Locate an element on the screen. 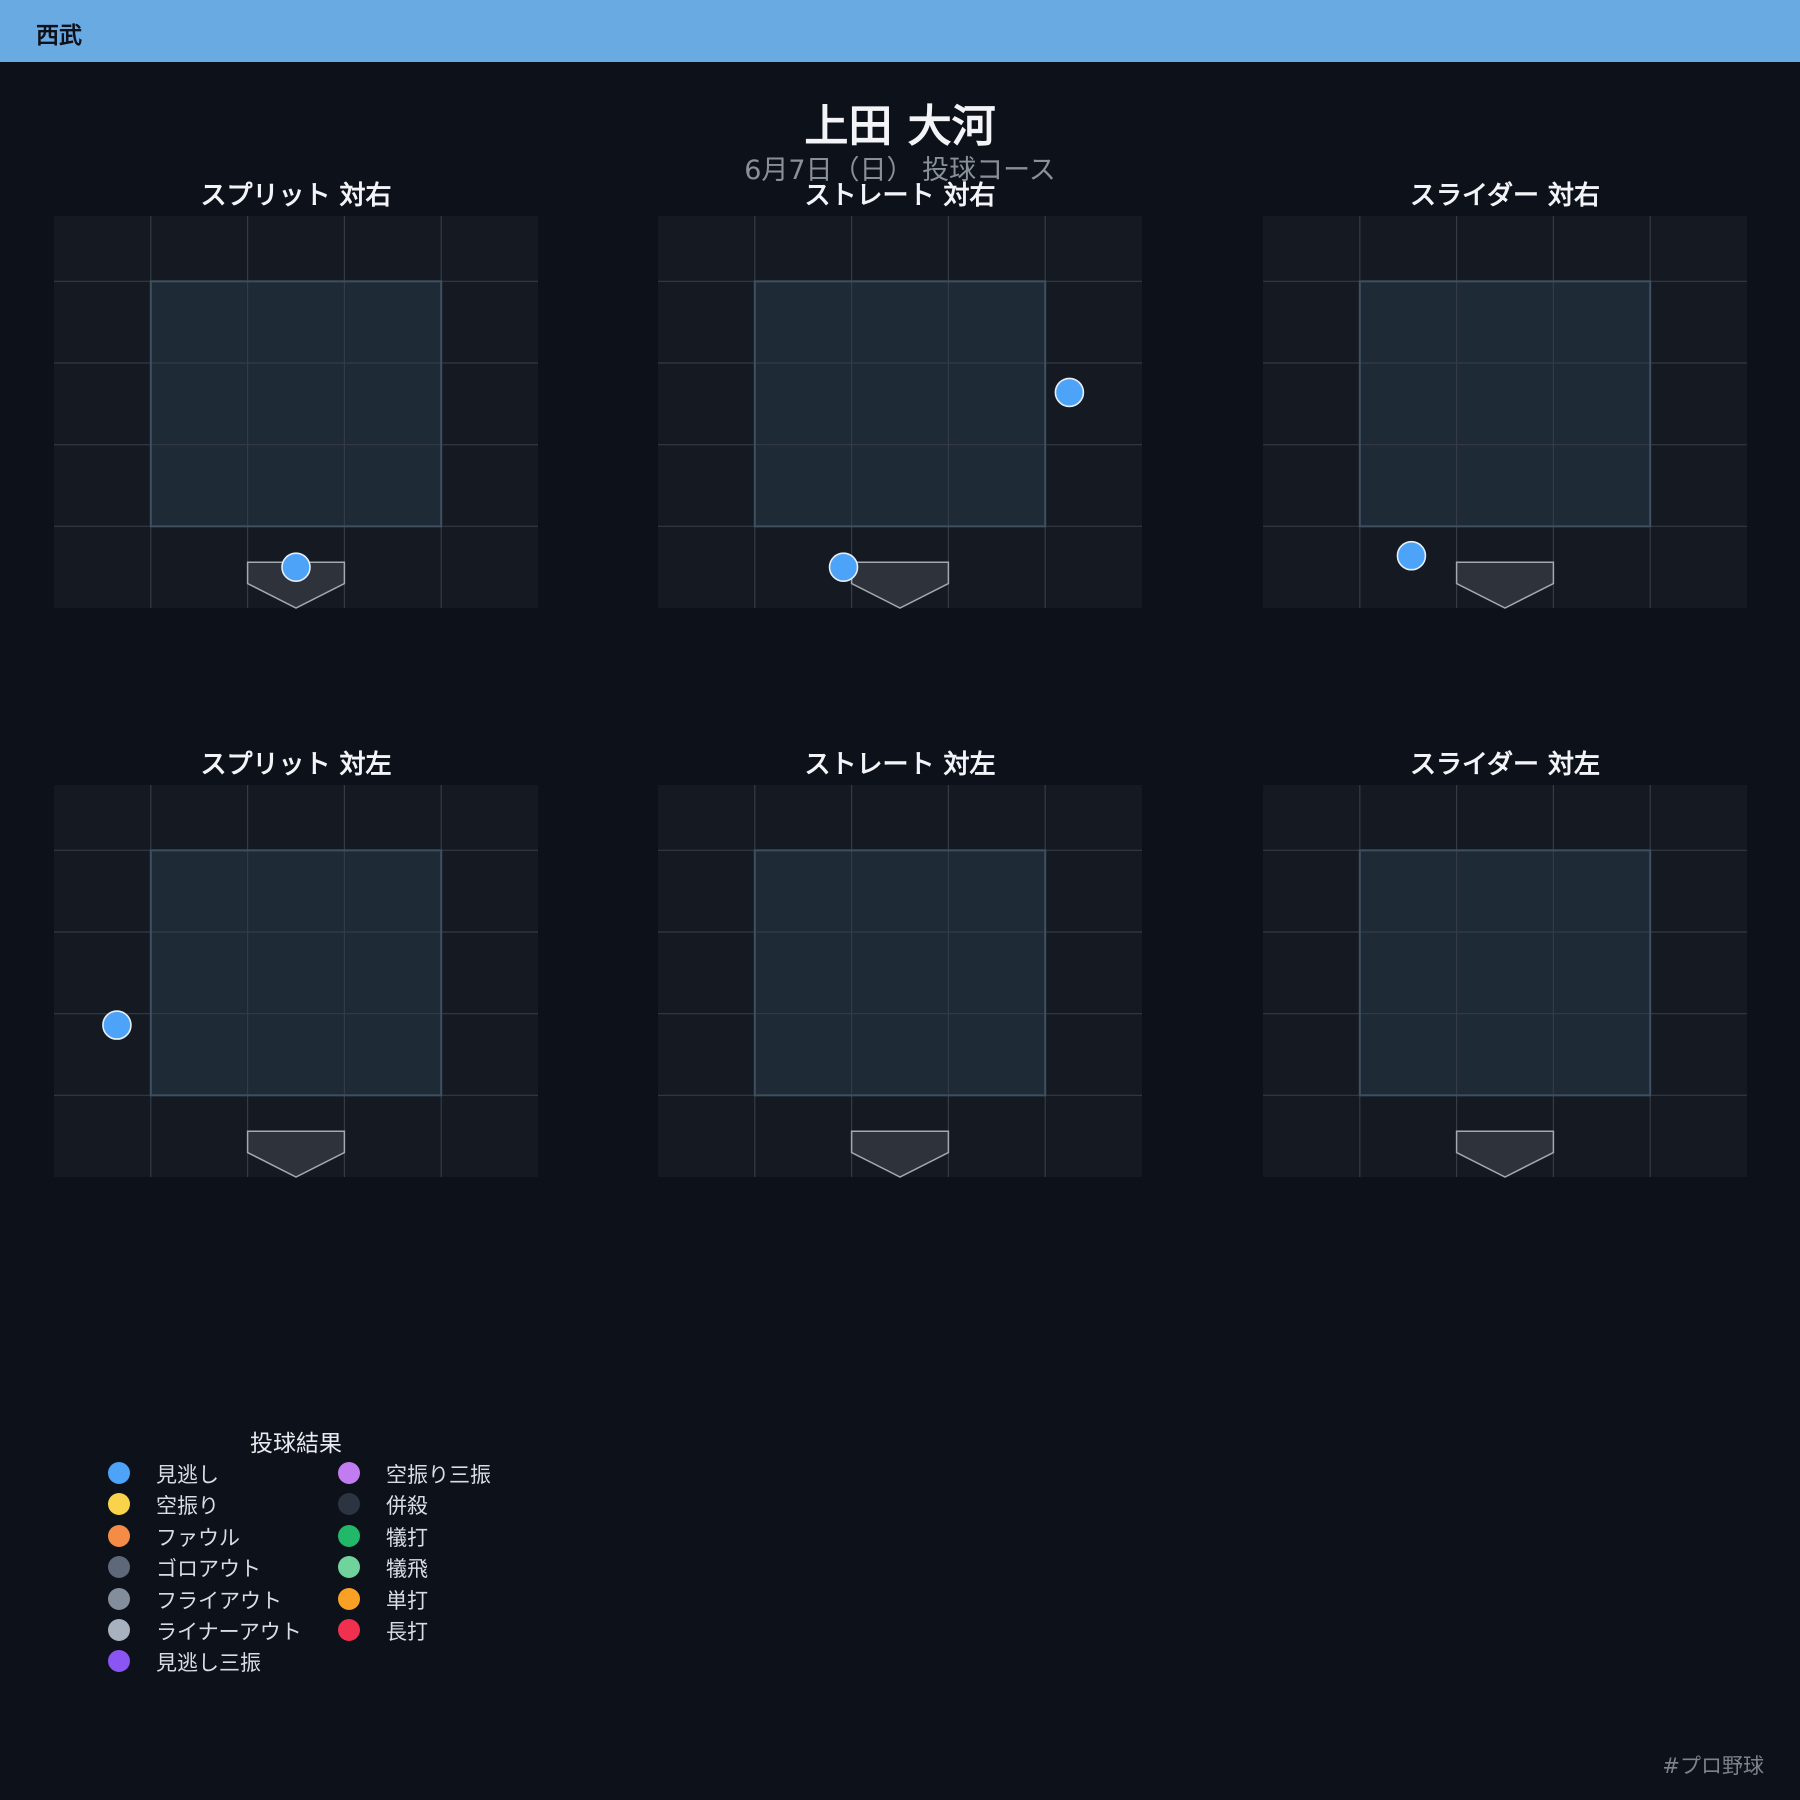 The width and height of the screenshot is (1800, 1800). legend-label: ライナーアウト is located at coordinates (229, 1632).